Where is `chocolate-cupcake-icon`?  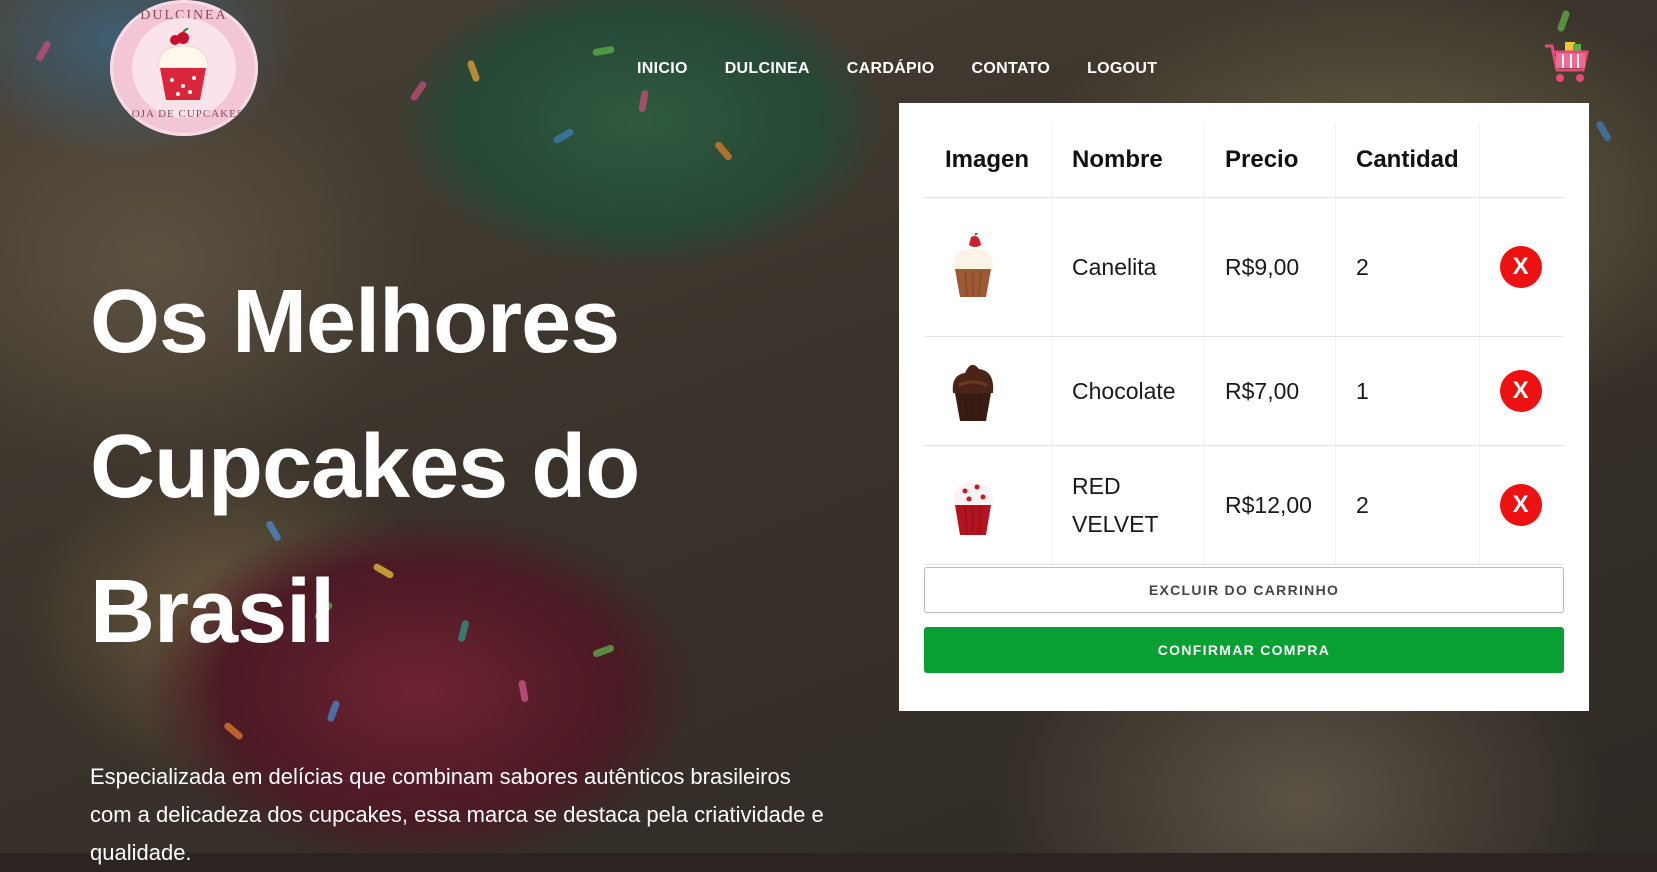
chocolate-cupcake-icon is located at coordinates (973, 392).